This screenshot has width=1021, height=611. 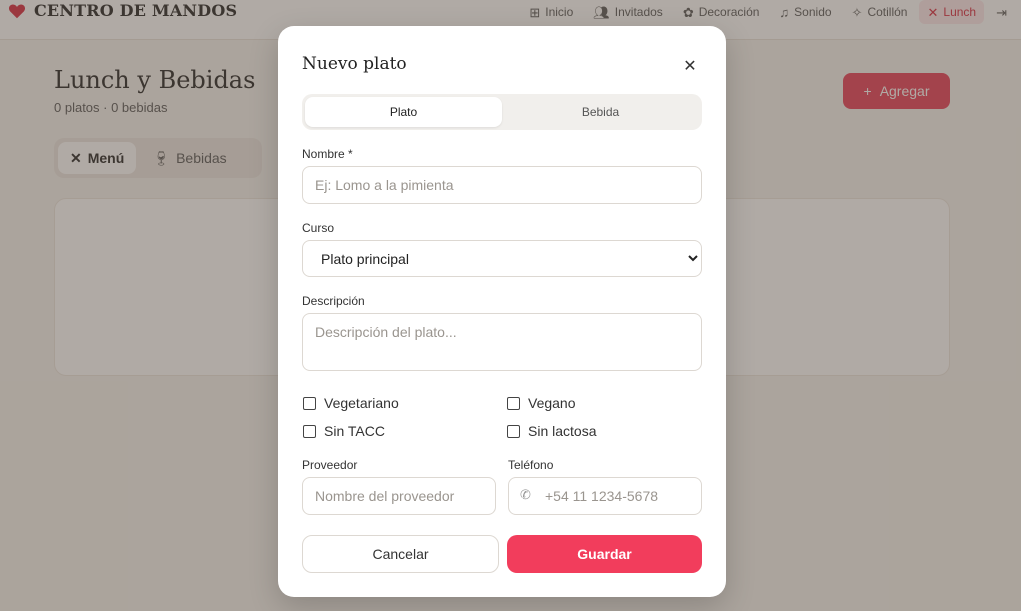 I want to click on description-textarea, so click(x=502, y=342).